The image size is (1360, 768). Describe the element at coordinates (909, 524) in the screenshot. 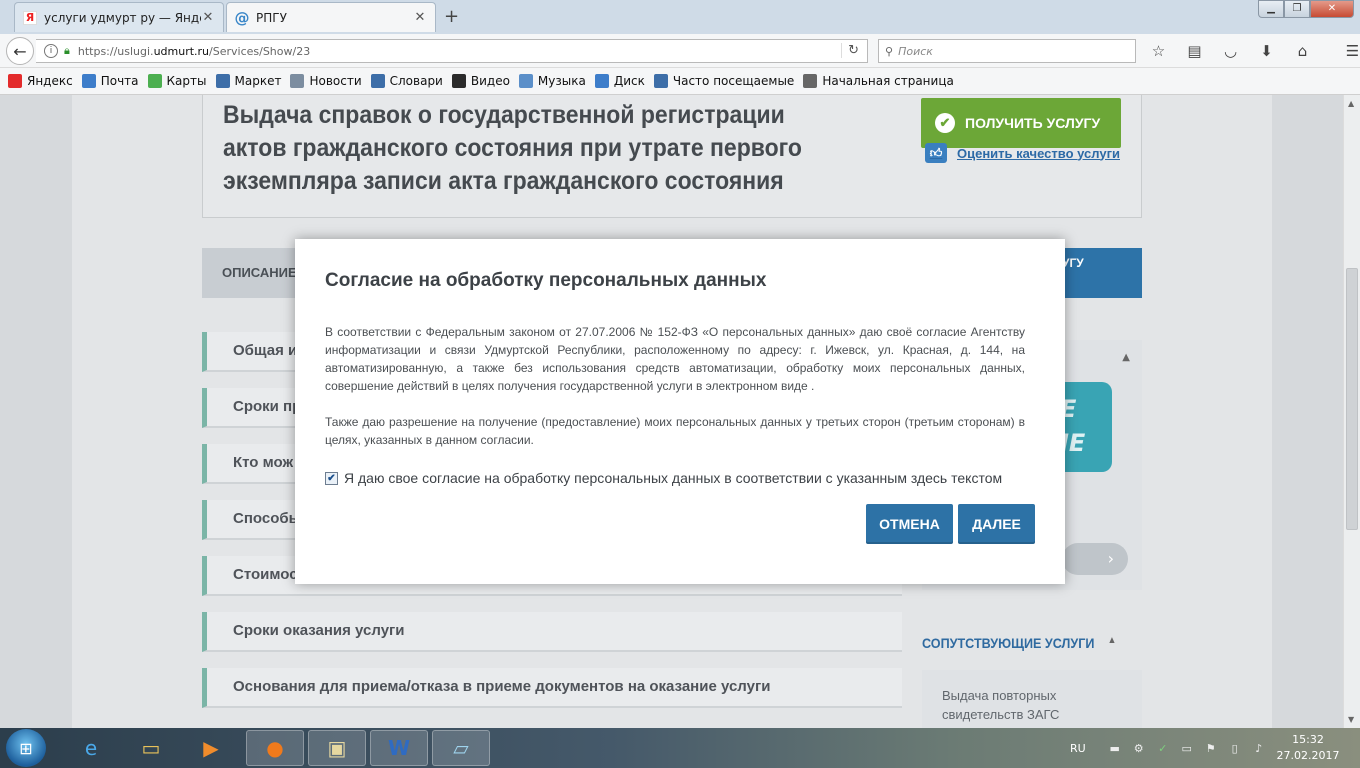

I see `cancel-button: ОТМЕНА` at that location.